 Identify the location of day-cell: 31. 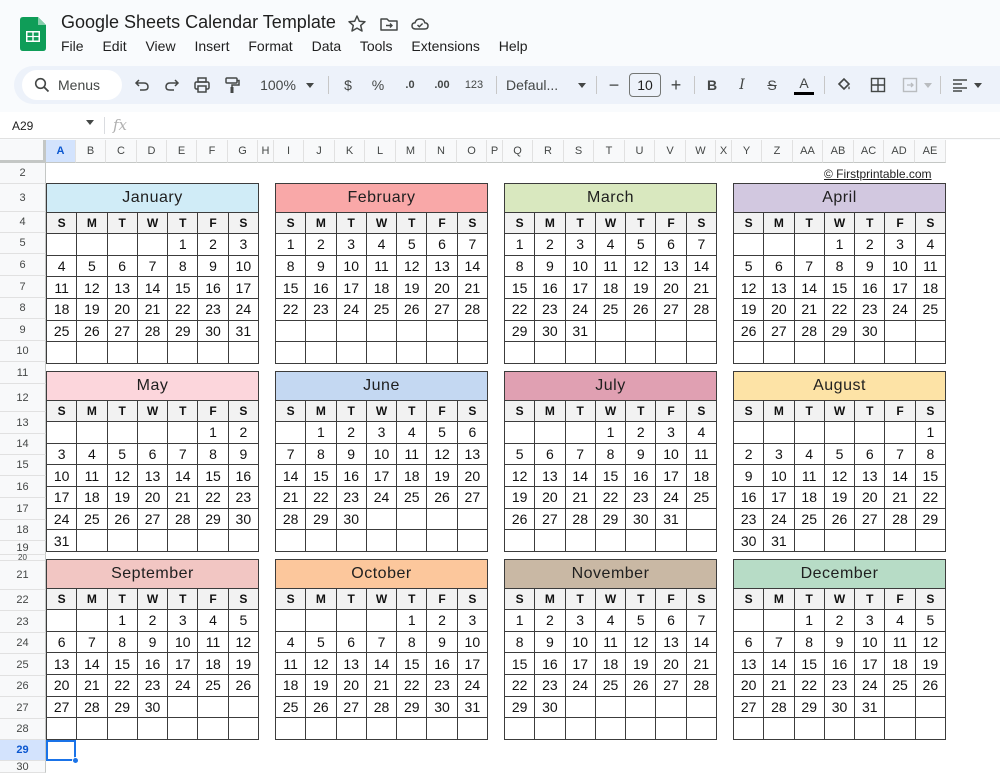
(472, 707).